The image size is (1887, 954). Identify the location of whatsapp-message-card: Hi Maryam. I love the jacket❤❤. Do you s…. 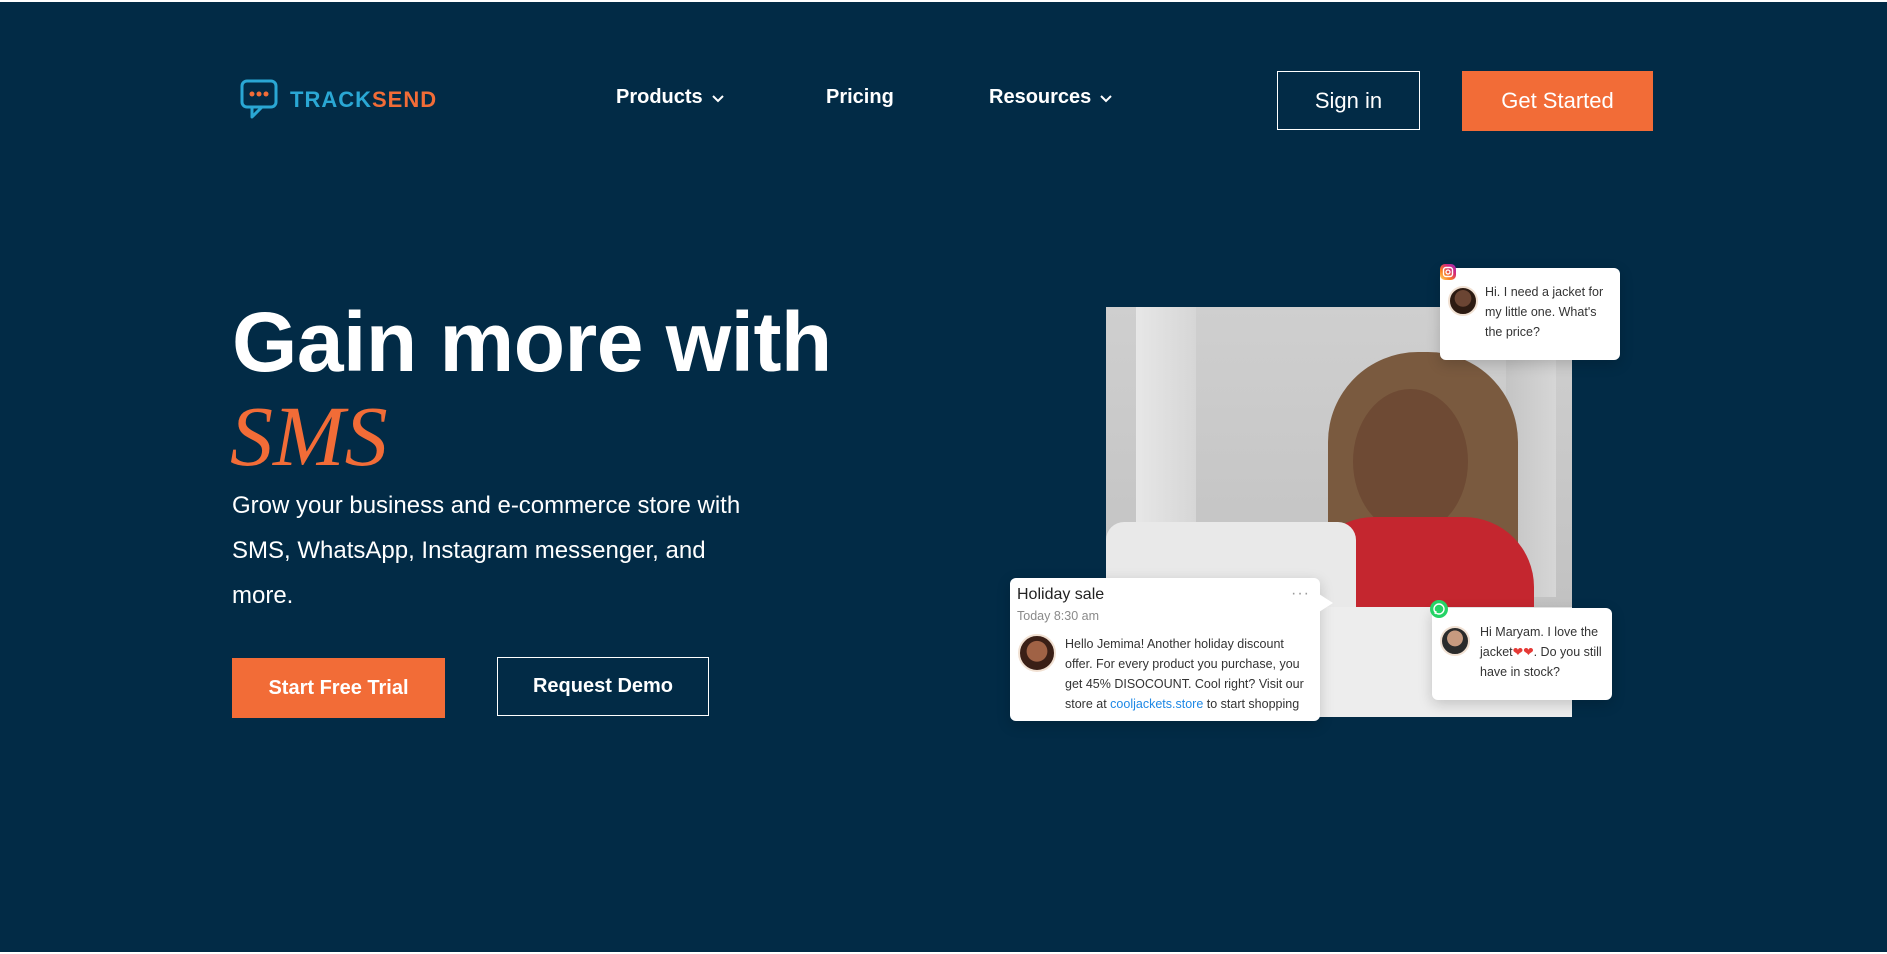
(1522, 654).